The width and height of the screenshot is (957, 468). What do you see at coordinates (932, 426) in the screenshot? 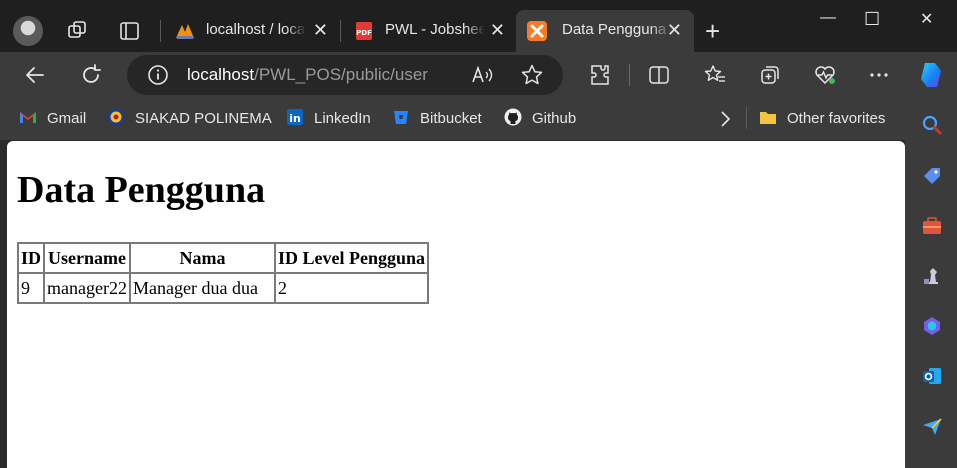
I see `send-paper-plane-icon` at bounding box center [932, 426].